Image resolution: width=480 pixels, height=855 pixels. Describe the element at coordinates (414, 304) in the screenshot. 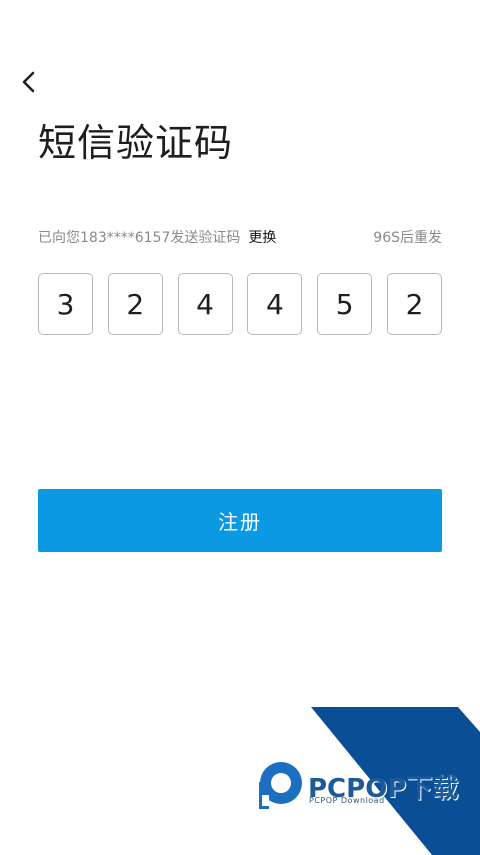

I see `code-digit-6: 2` at that location.